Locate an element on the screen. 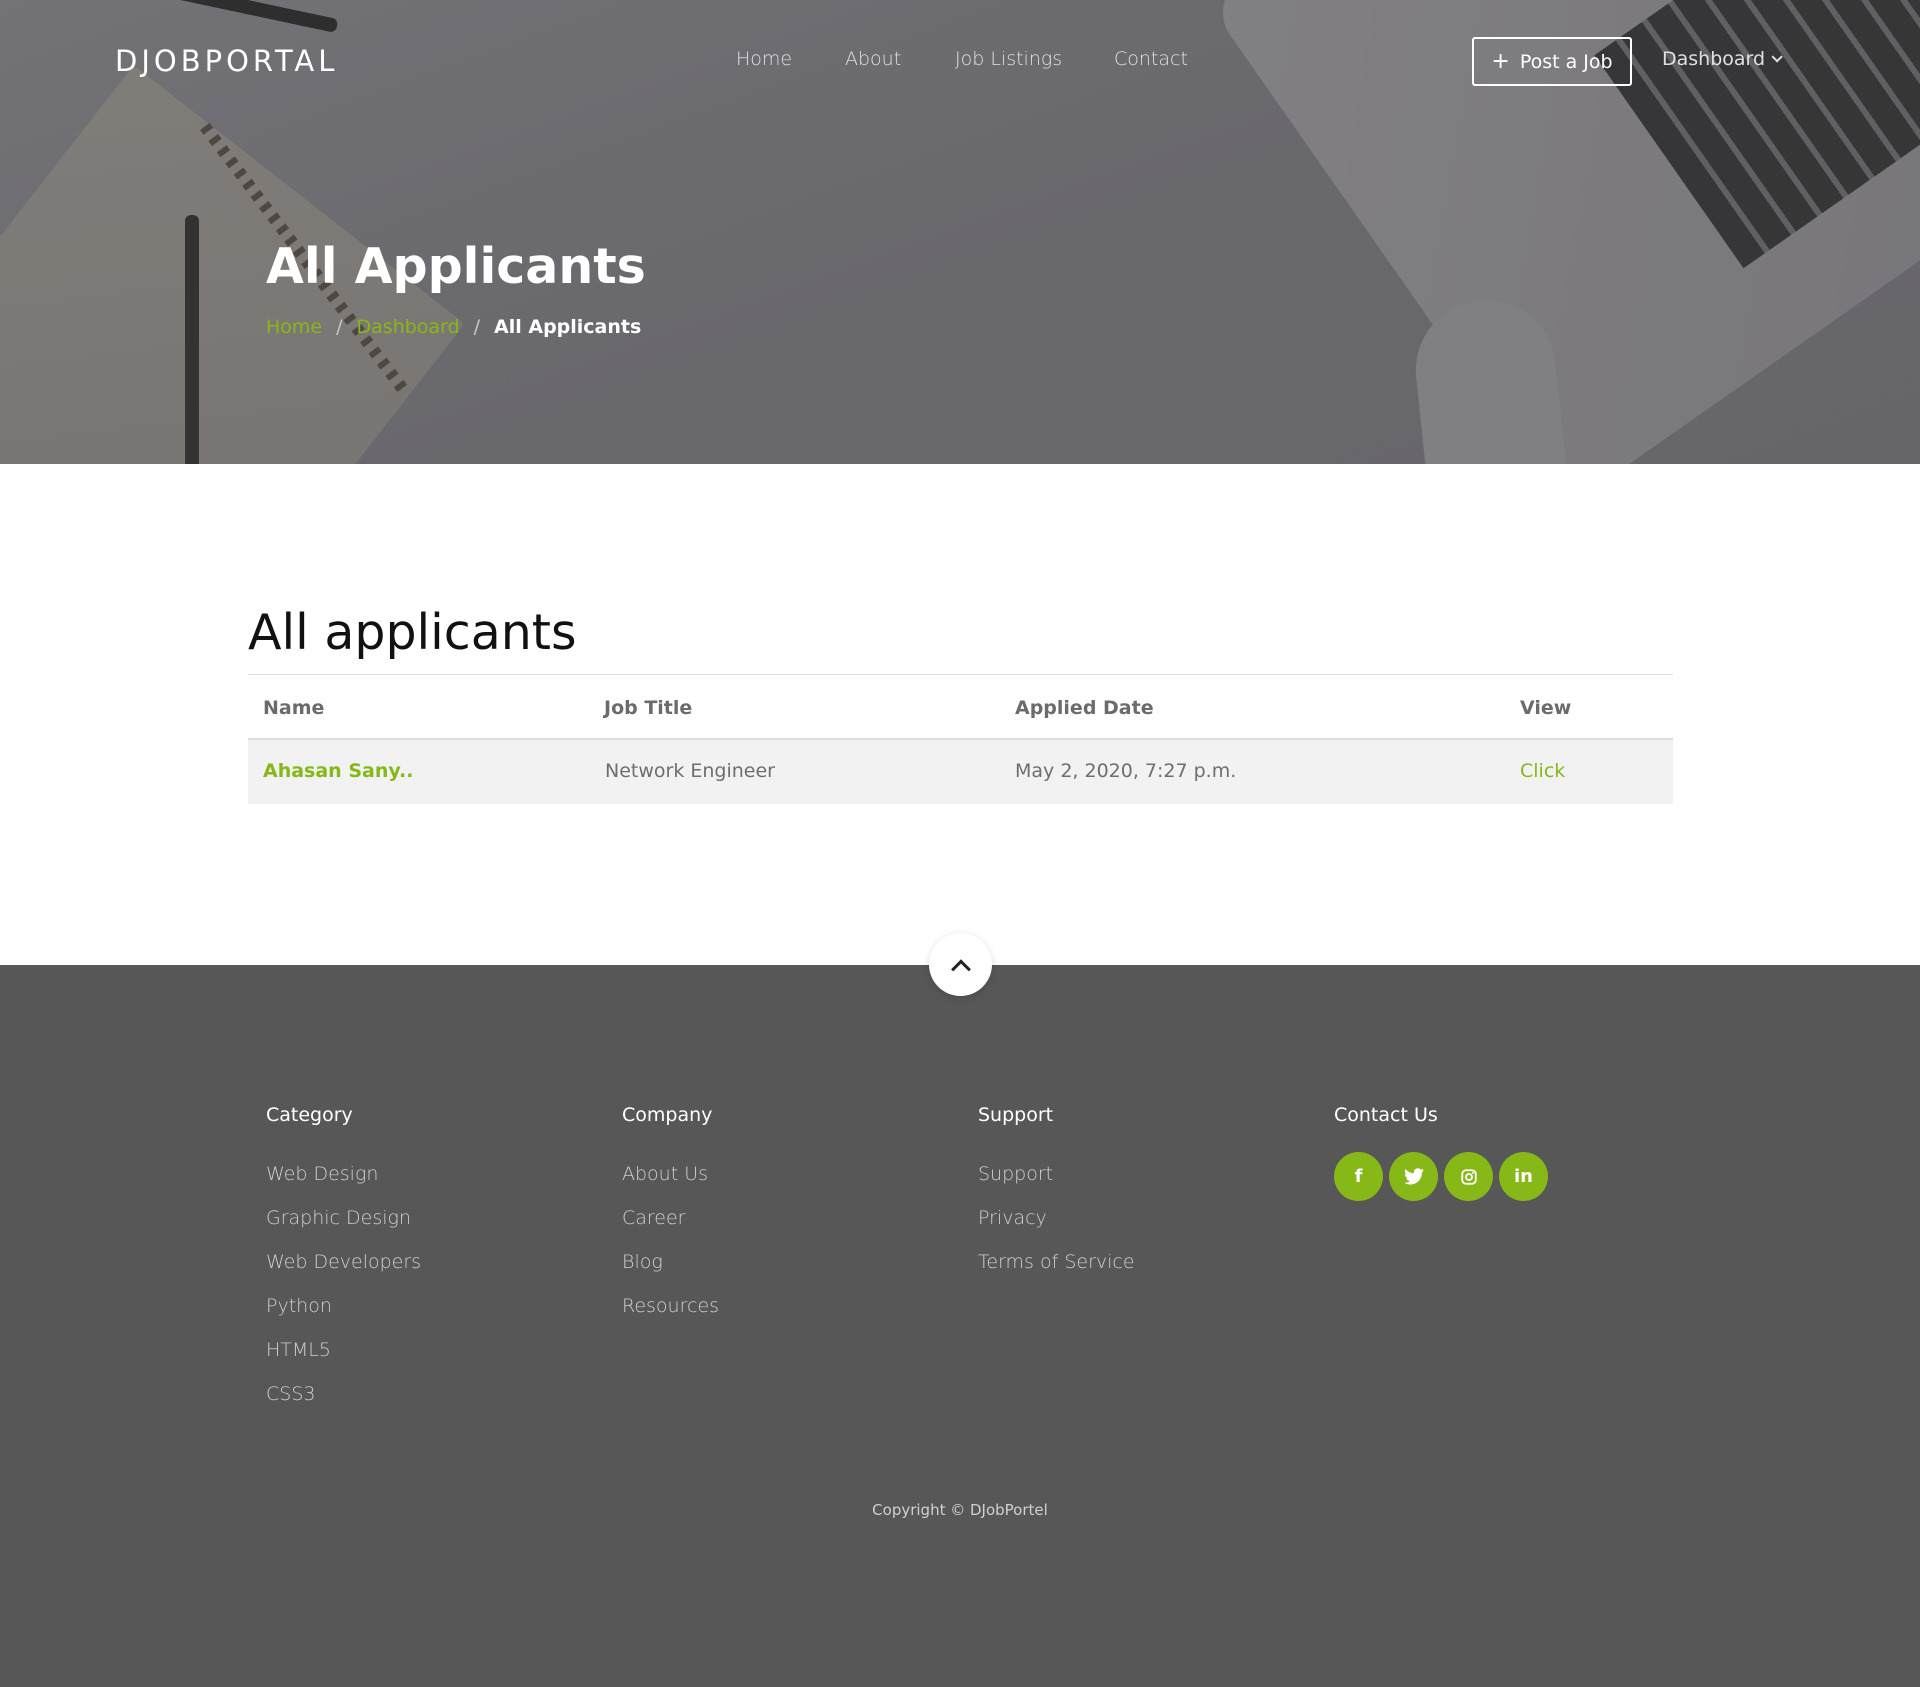 The height and width of the screenshot is (1687, 1920). back-to-top-button is located at coordinates (960, 964).